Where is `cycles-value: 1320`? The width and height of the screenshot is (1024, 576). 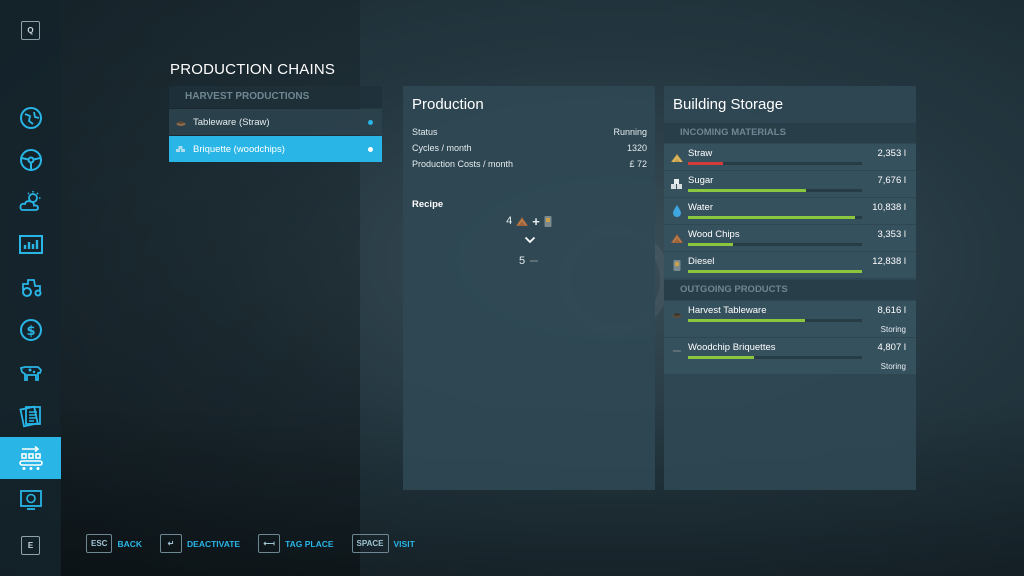
cycles-value: 1320 is located at coordinates (636, 148).